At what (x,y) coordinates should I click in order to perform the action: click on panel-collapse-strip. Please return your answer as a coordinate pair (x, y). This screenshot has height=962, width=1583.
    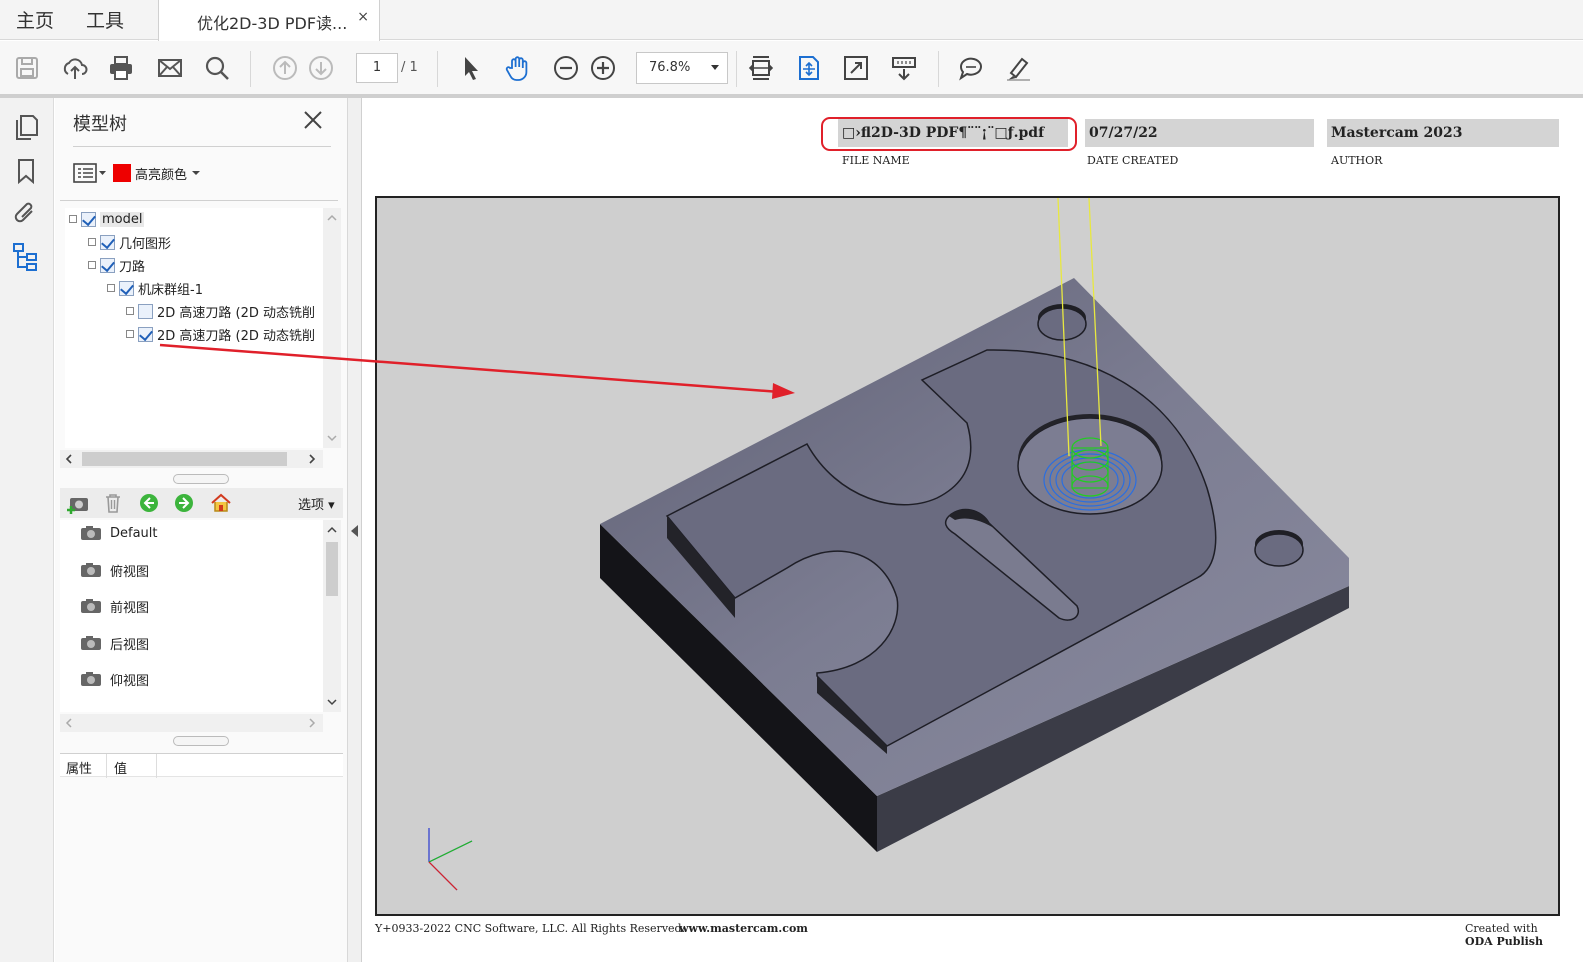
    Looking at the image, I should click on (355, 530).